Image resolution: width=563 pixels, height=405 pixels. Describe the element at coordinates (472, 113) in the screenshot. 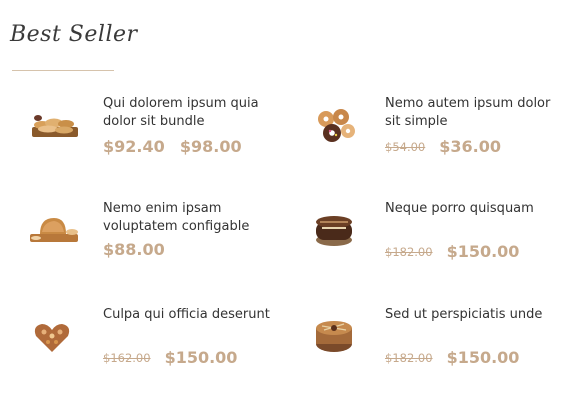

I see `product-name: Nemo autem ipsum dolor sit simple` at that location.